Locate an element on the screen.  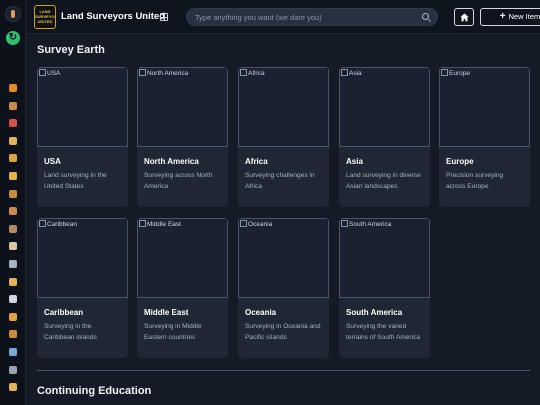
sidebar-icon-list is located at coordinates (13, 242).